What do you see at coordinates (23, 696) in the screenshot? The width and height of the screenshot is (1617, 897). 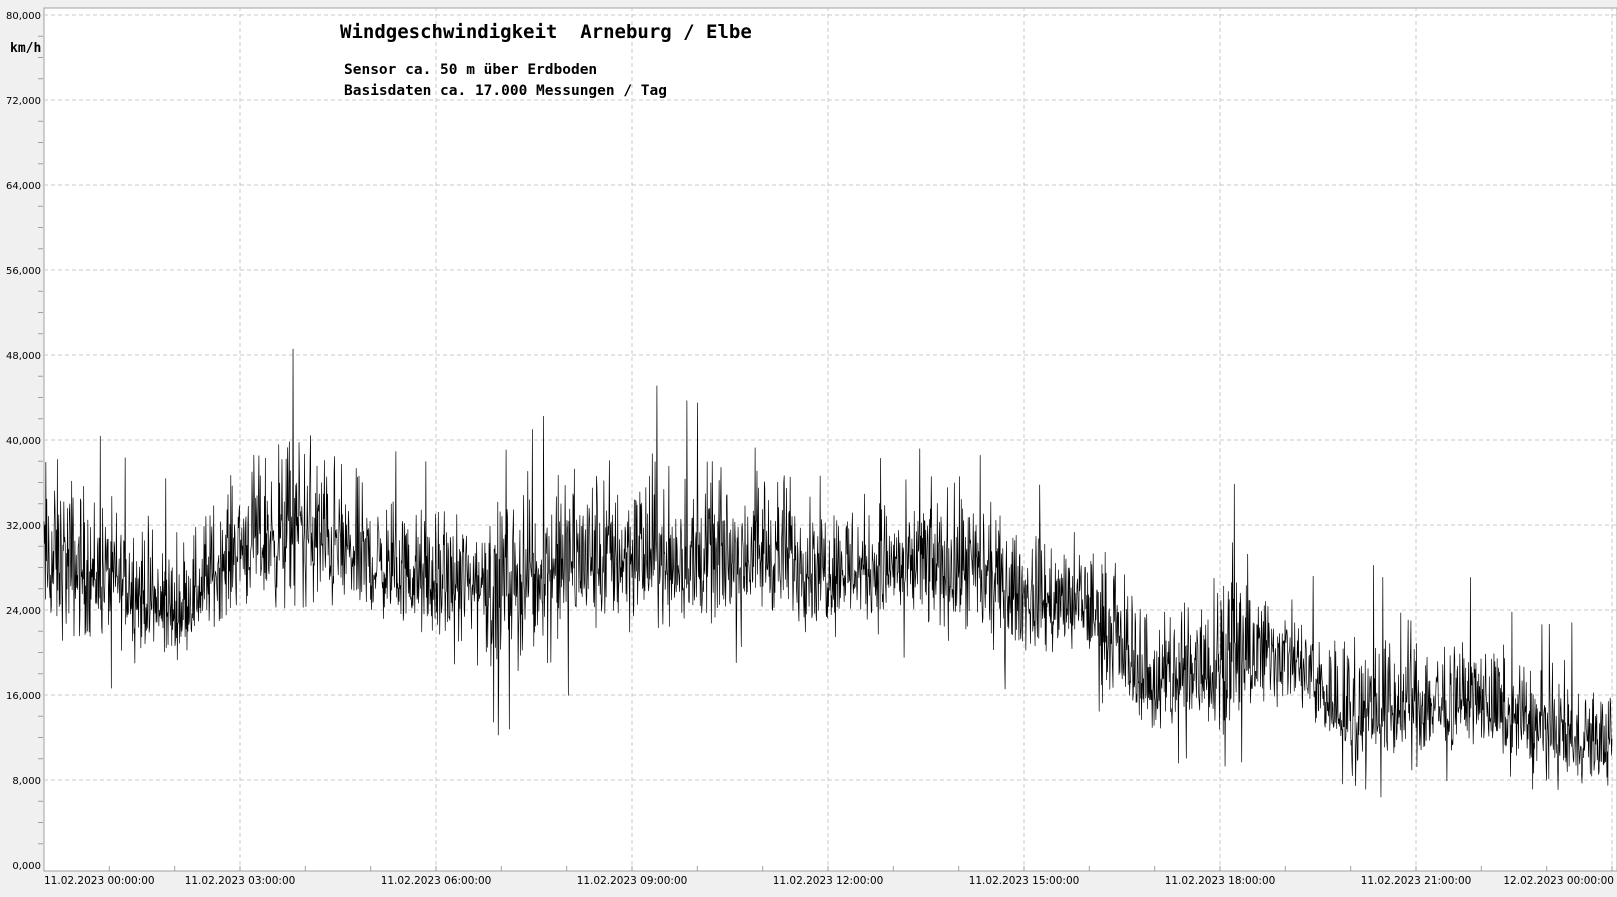 I see `y-tick-label: 16,000` at bounding box center [23, 696].